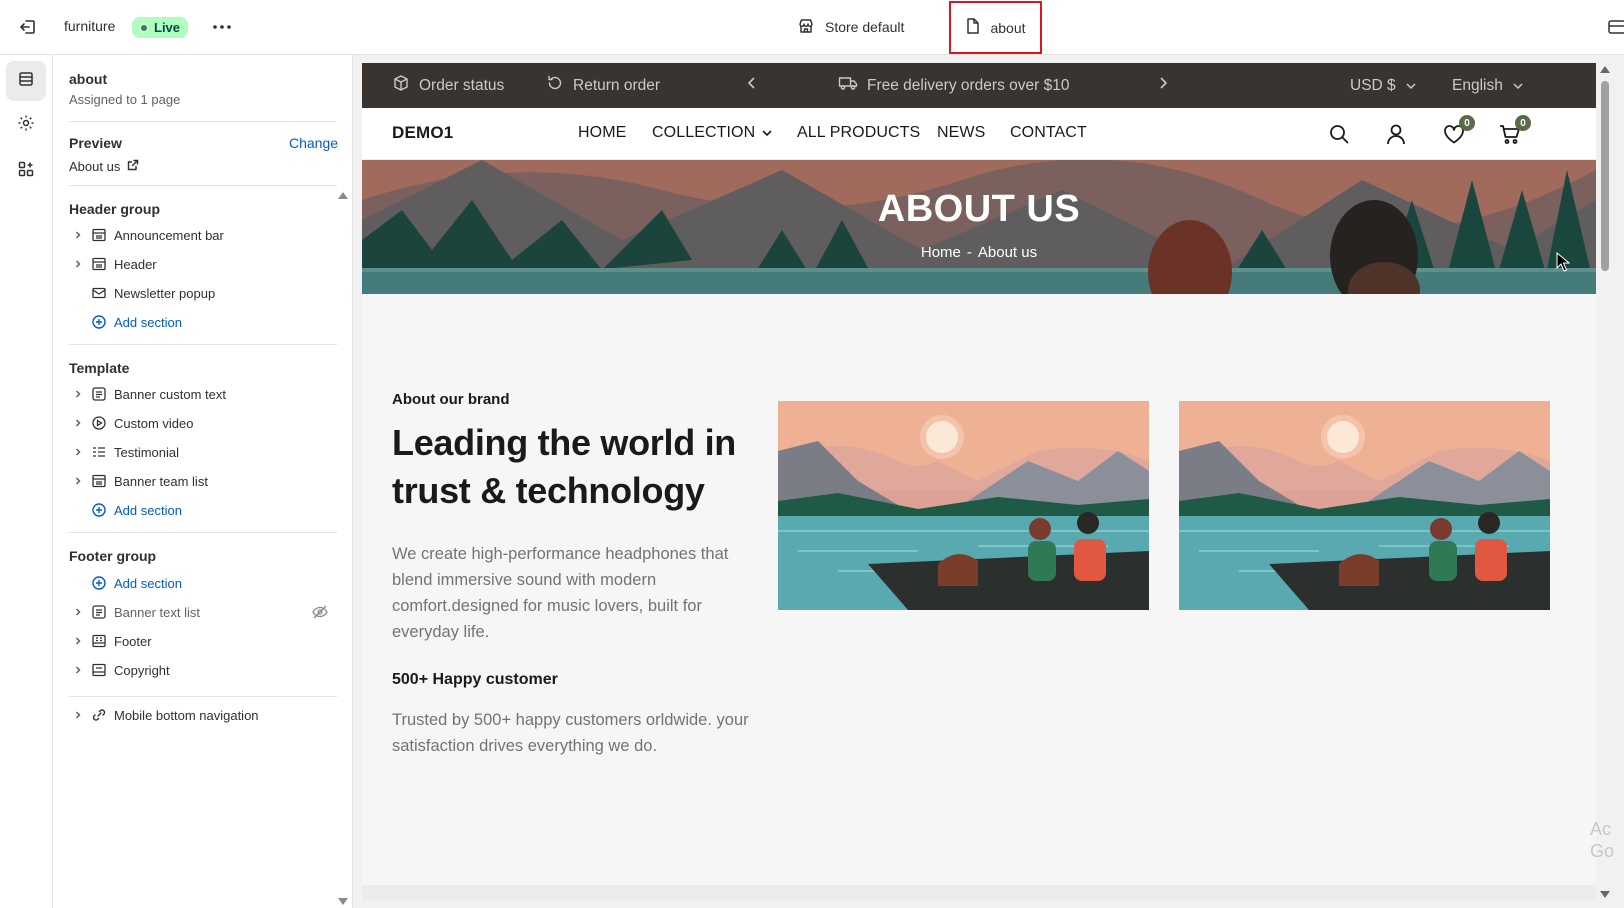 This screenshot has width=1624, height=908. I want to click on section-item-custom-video: Custom video, so click(199, 423).